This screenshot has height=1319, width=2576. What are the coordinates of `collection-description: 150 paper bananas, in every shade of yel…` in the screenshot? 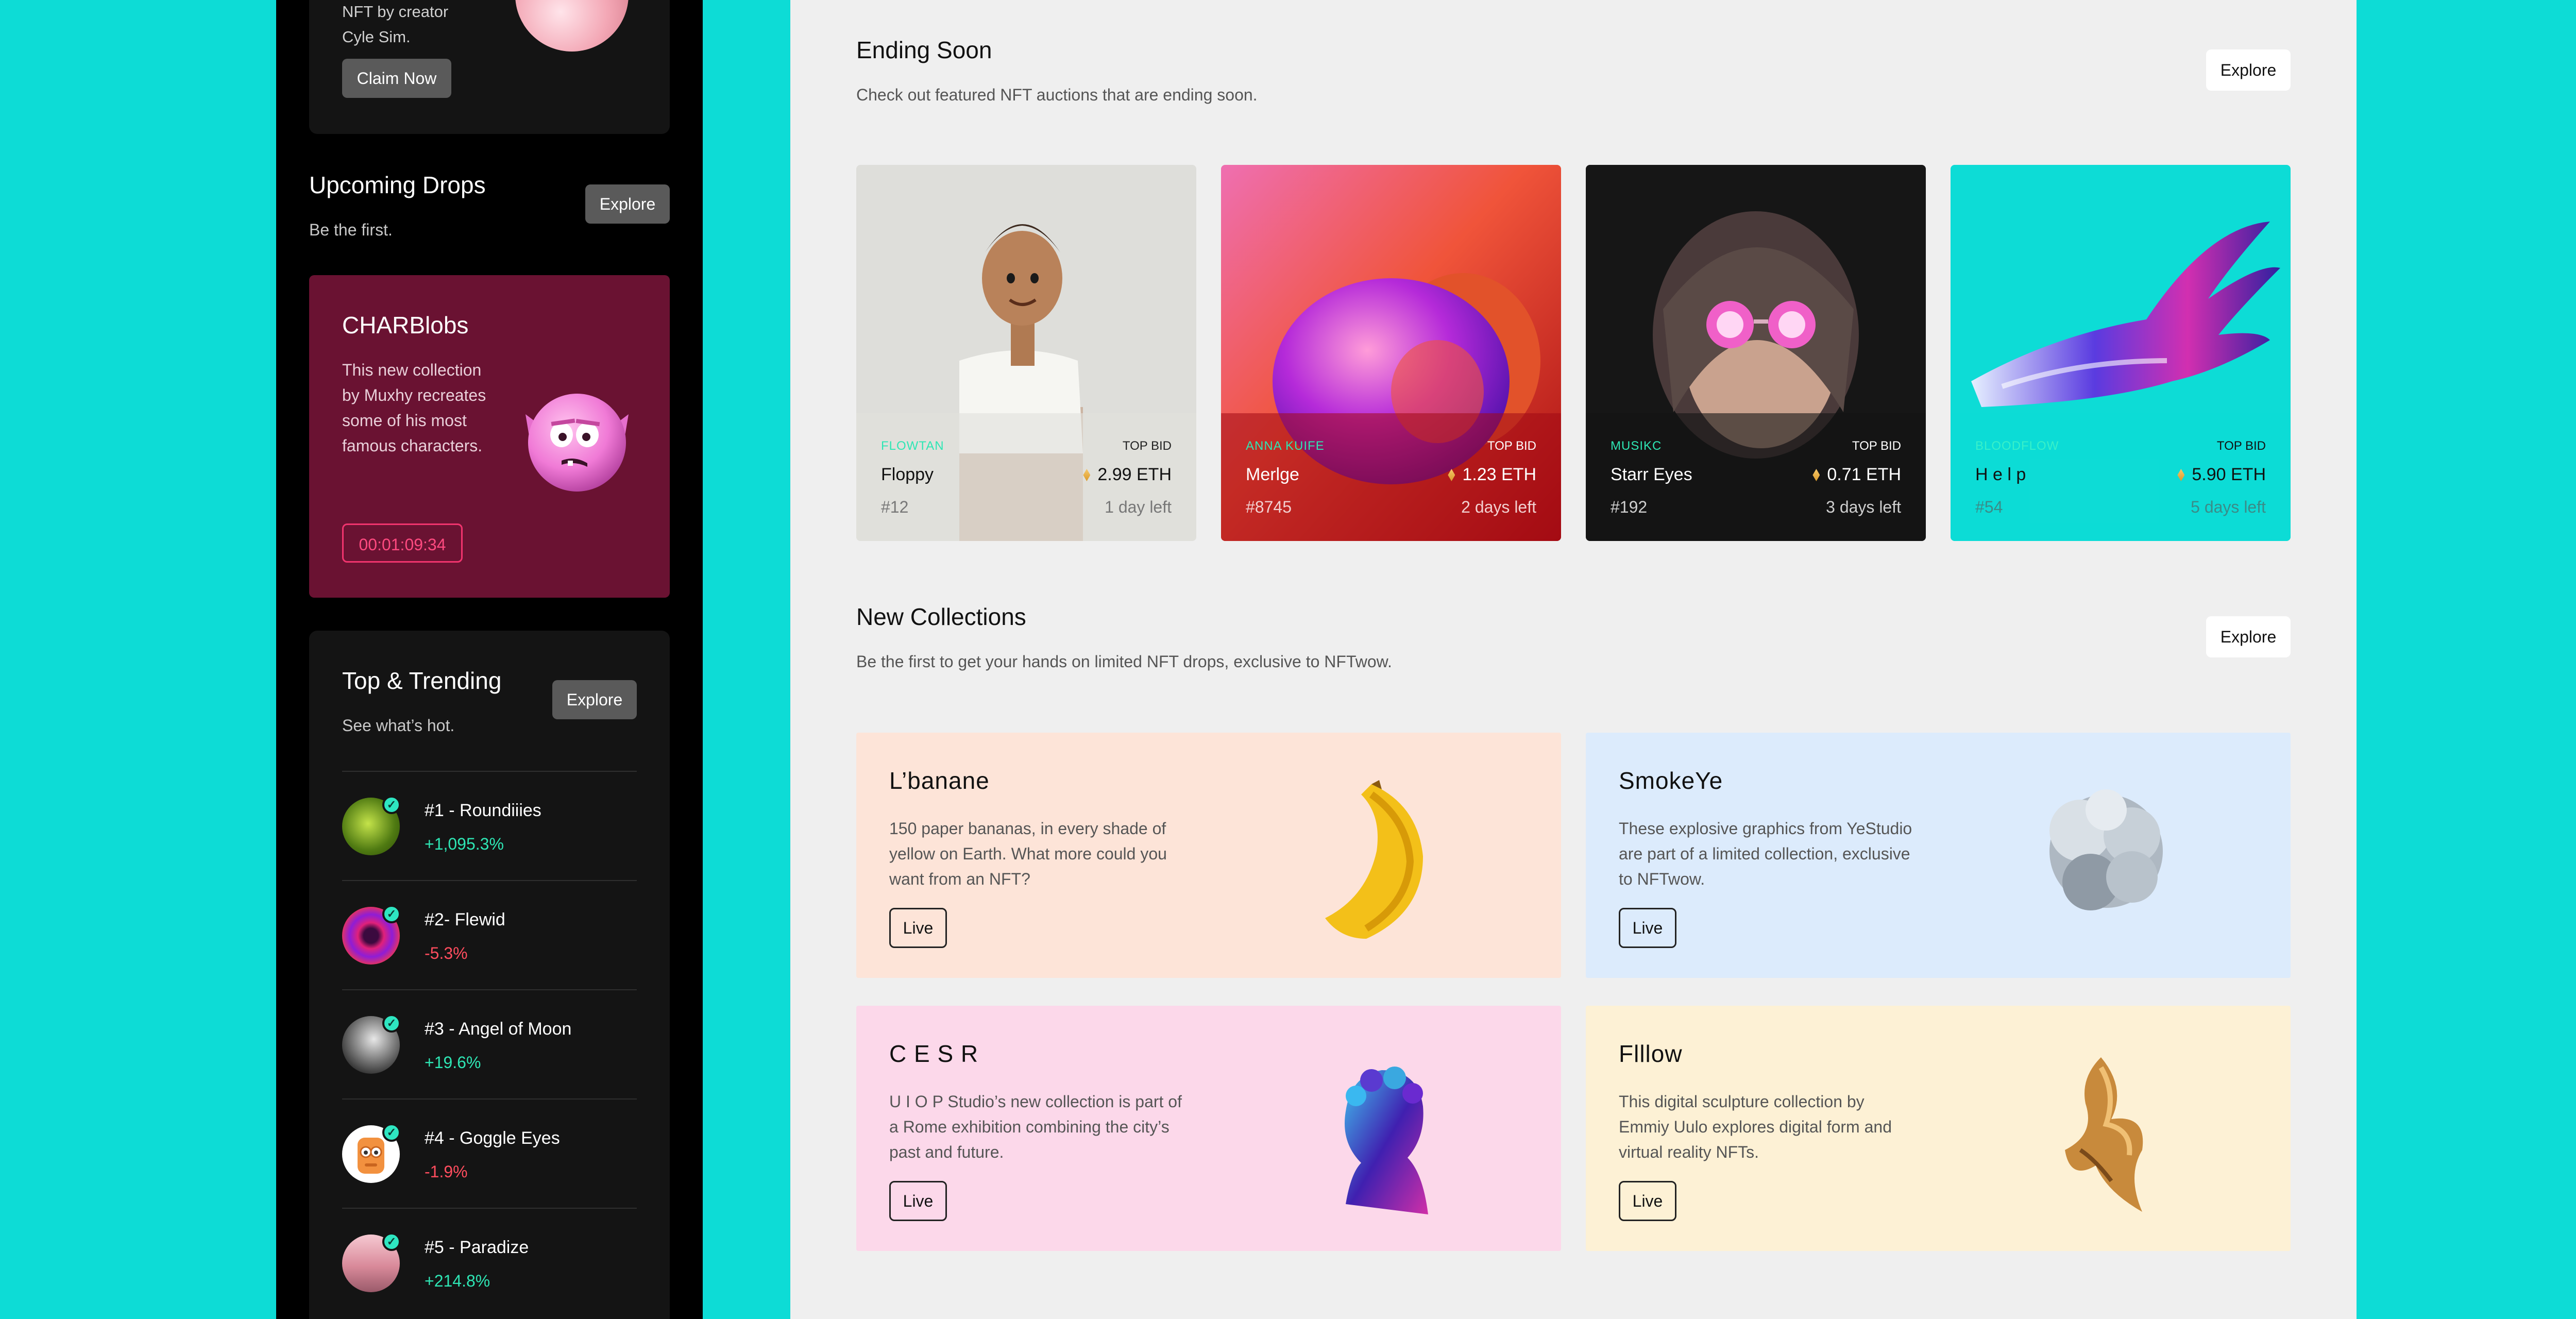 It's located at (1028, 853).